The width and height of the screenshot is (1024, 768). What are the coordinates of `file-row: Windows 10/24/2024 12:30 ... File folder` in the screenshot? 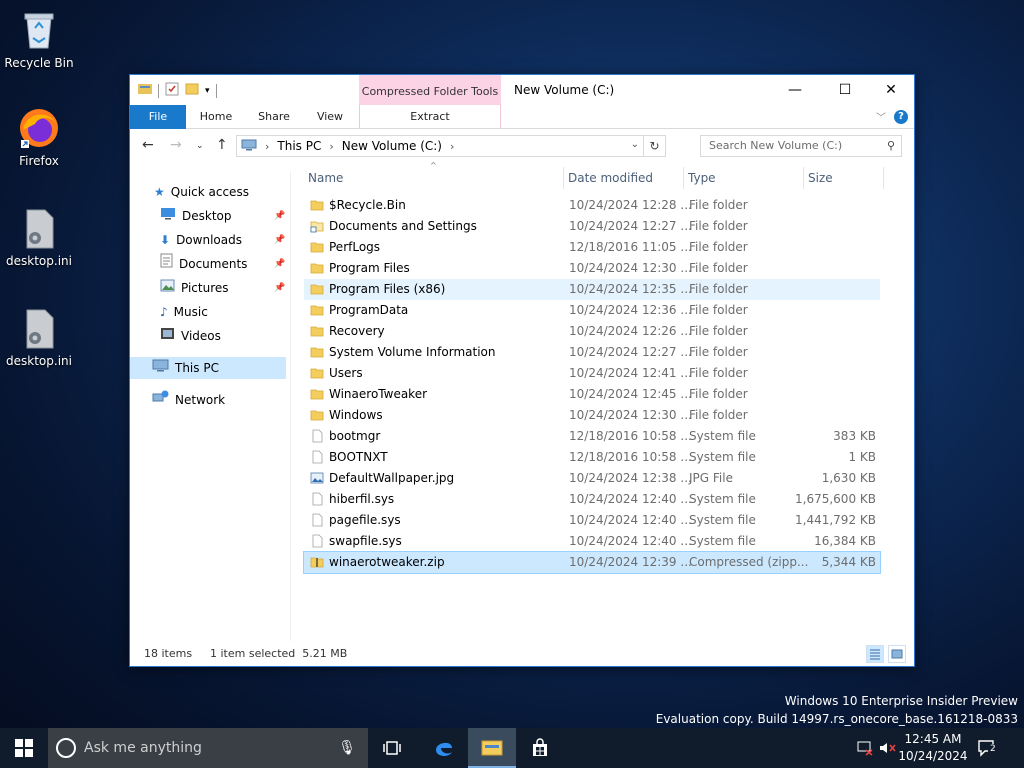 It's located at (592, 415).